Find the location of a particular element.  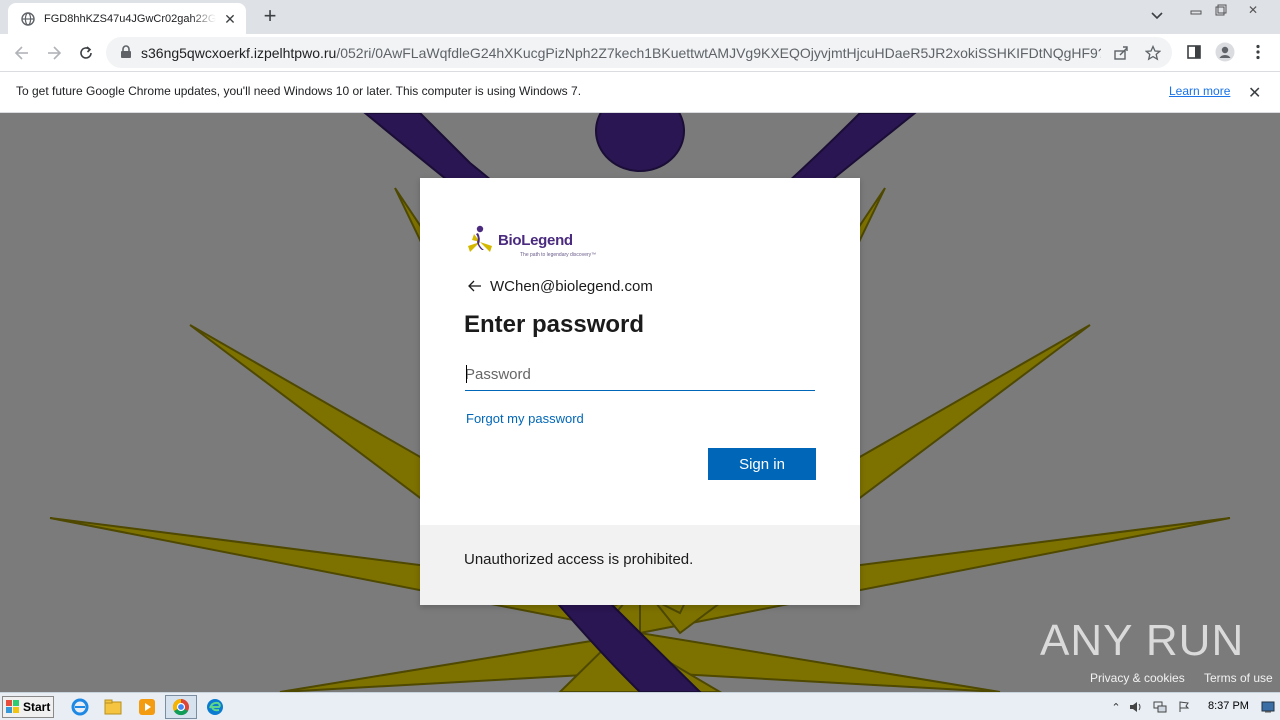

watermark-text: ANY RUN is located at coordinates (1142, 640).